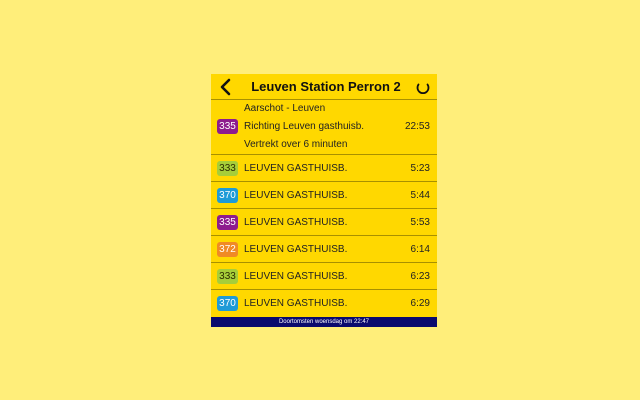 The height and width of the screenshot is (400, 640). Describe the element at coordinates (420, 249) in the screenshot. I see `departure-time: 6:14` at that location.